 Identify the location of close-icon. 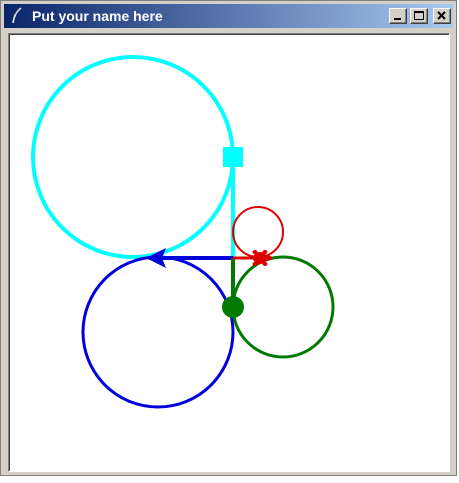
(441, 15).